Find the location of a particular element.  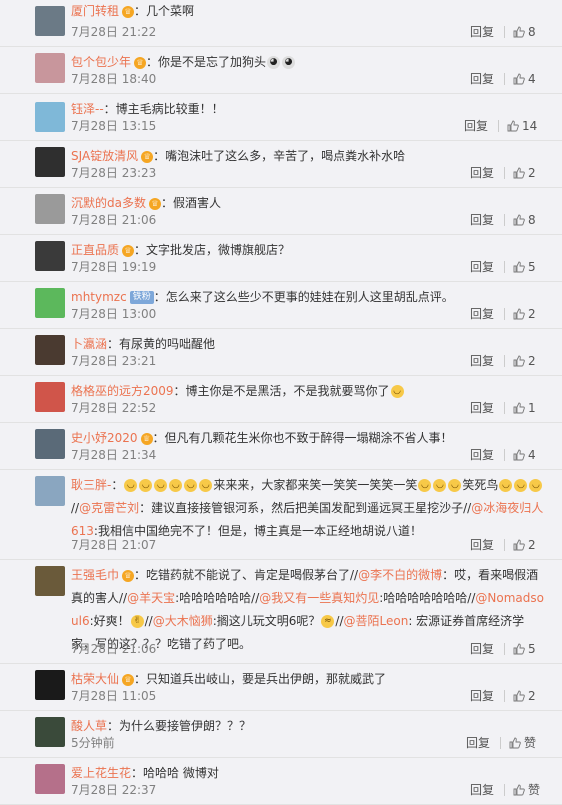

username-link: 厦门转租 is located at coordinates (95, 11).